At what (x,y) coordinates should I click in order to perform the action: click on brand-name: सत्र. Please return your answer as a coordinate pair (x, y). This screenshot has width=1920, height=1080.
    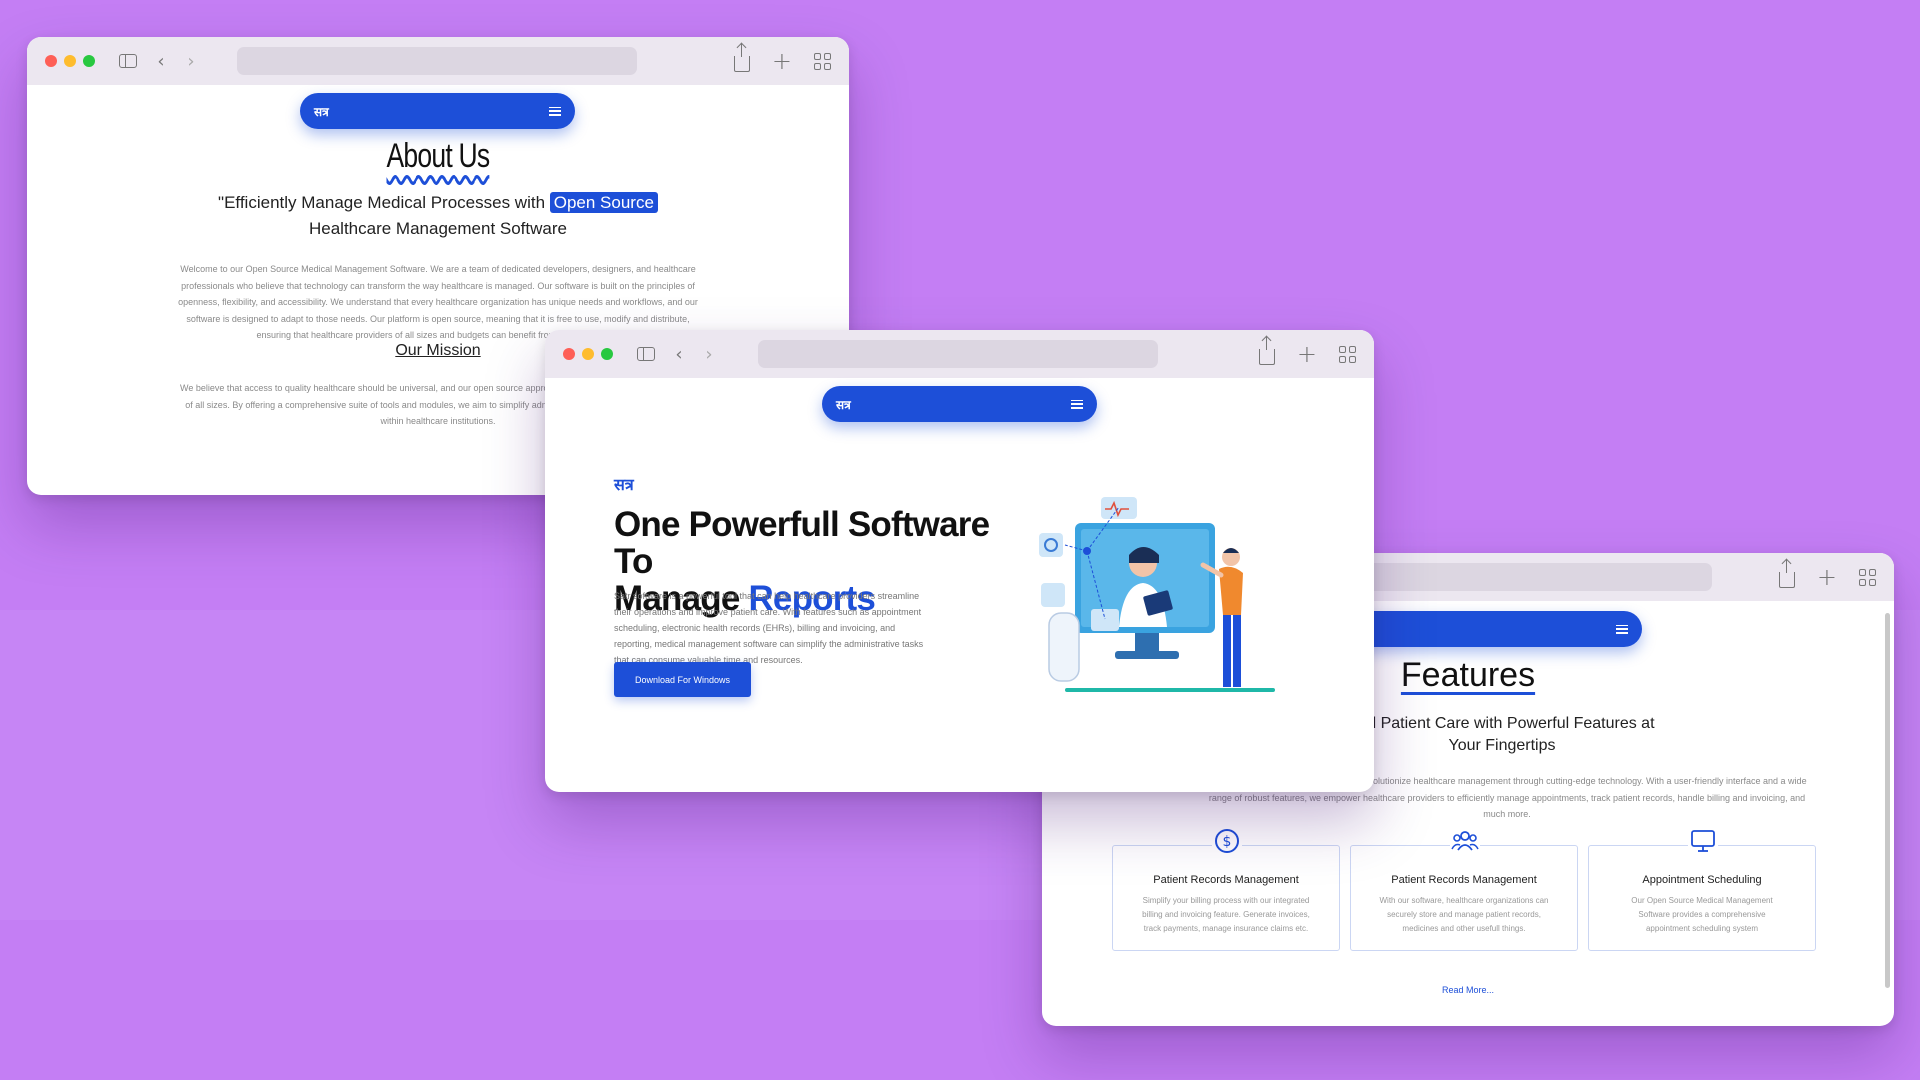
    Looking at the image, I should click on (624, 485).